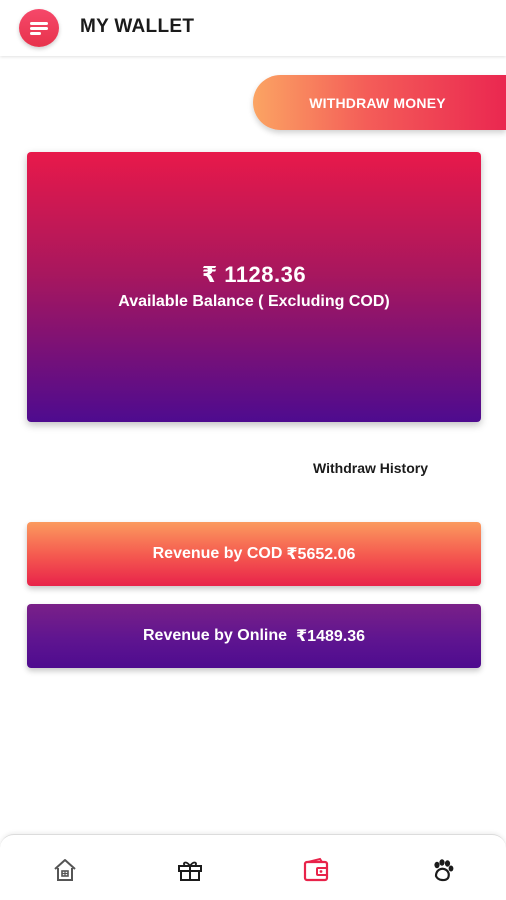  What do you see at coordinates (370, 468) in the screenshot?
I see `withdraw-history-link: Withdraw History` at bounding box center [370, 468].